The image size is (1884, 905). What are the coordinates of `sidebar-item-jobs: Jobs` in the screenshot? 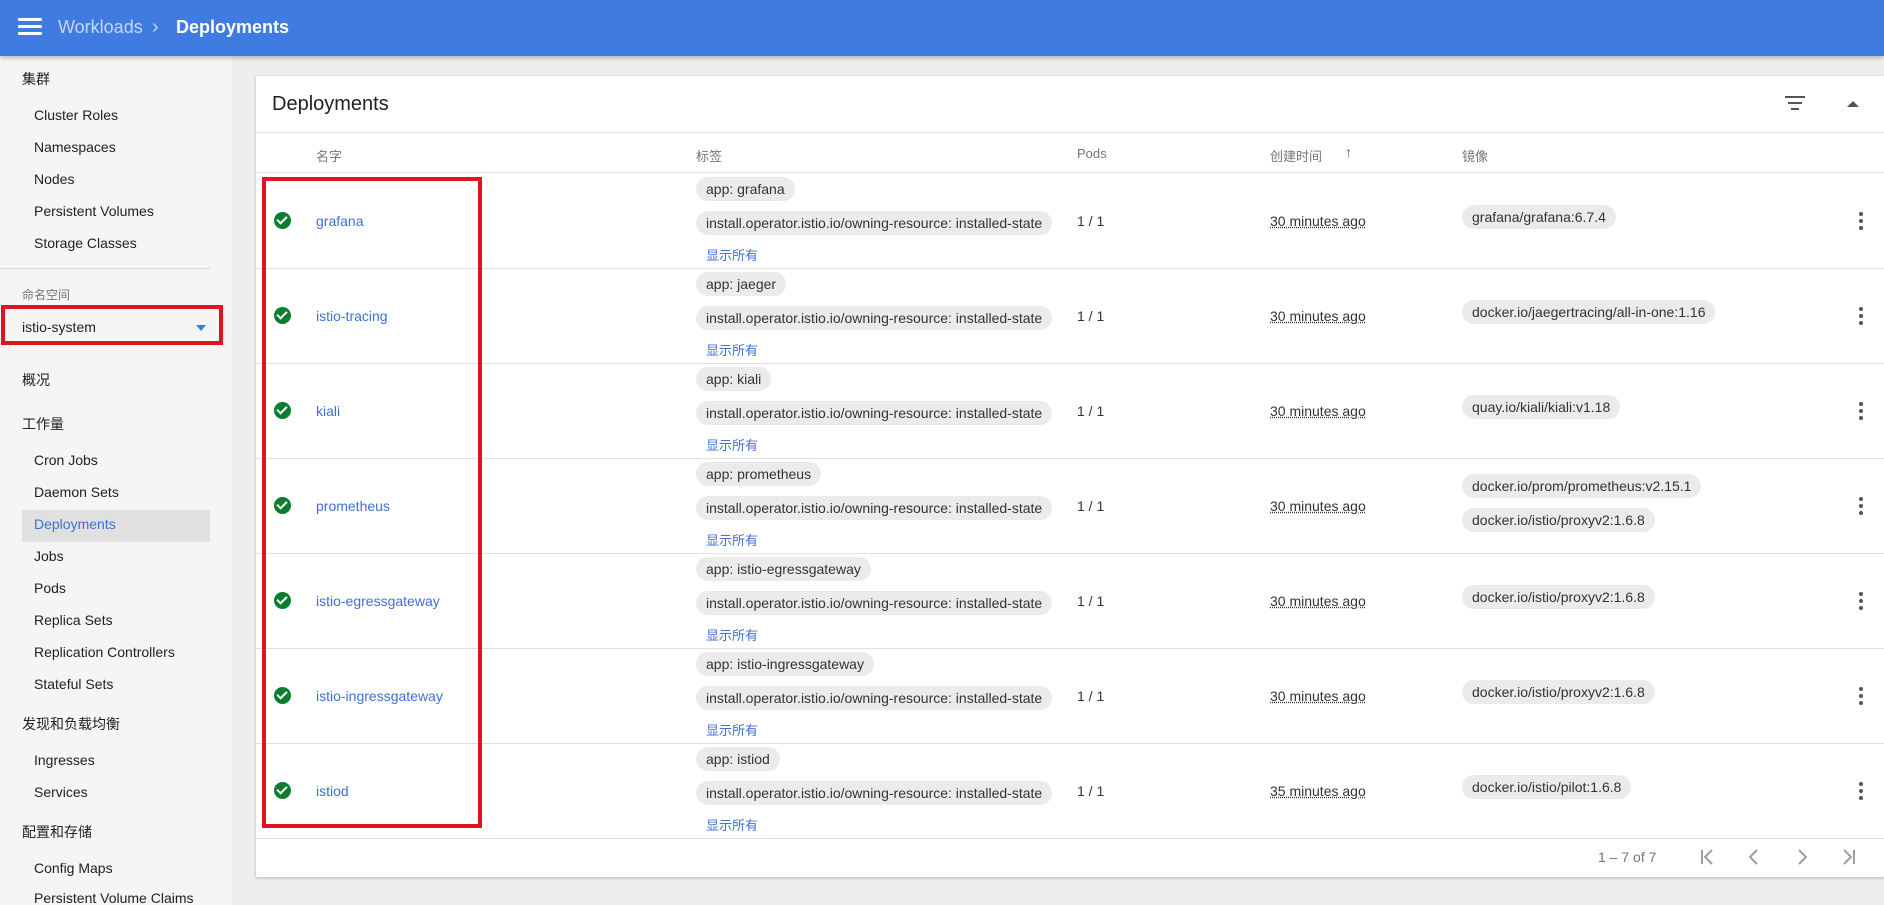 It's located at (133, 556).